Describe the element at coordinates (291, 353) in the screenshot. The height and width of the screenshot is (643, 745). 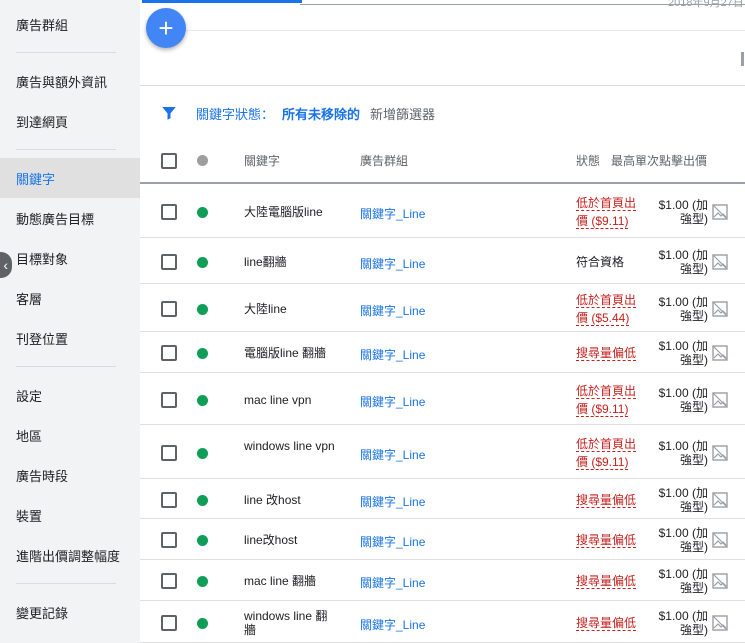
I see `keyword-text: 電腦版line 翻牆` at that location.